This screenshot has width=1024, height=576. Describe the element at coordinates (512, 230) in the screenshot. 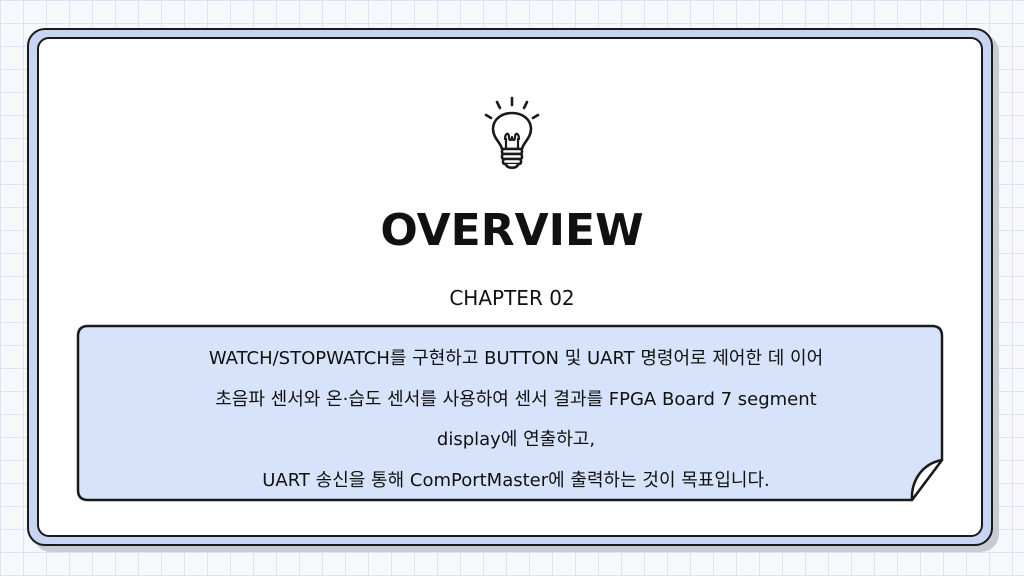

I see `page-title: OVERVIEW` at that location.